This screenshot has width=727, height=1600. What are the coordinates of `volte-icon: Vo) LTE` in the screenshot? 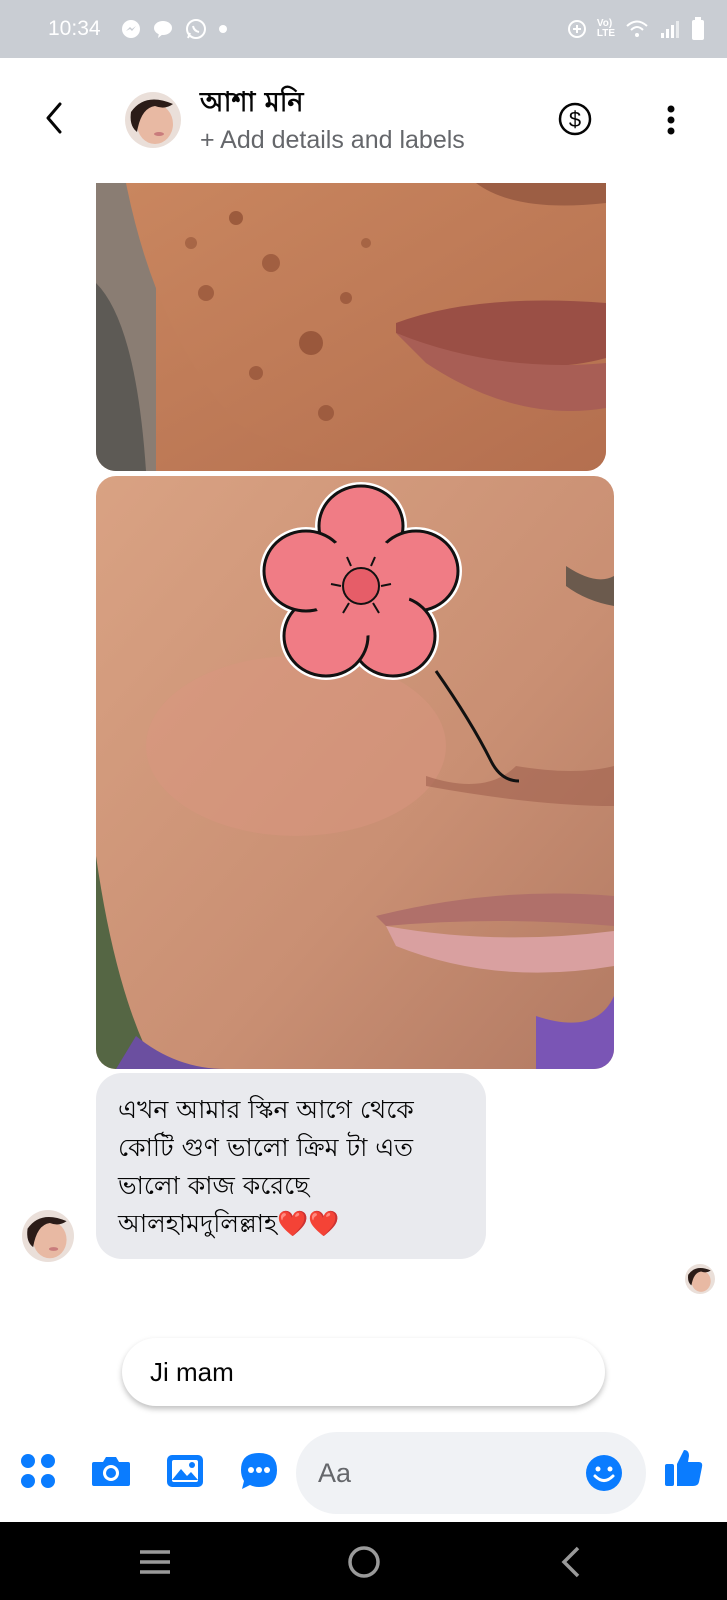 It's located at (605, 28).